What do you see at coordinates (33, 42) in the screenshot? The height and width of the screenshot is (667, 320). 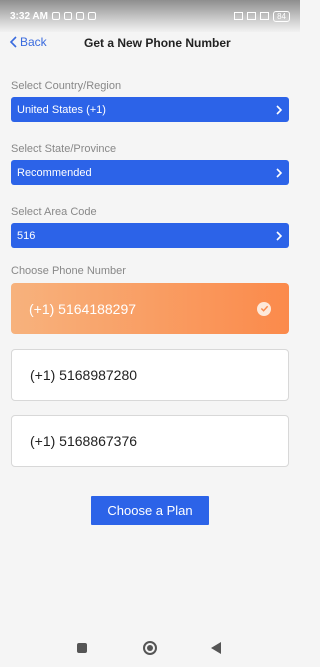 I see `back-label: Back` at bounding box center [33, 42].